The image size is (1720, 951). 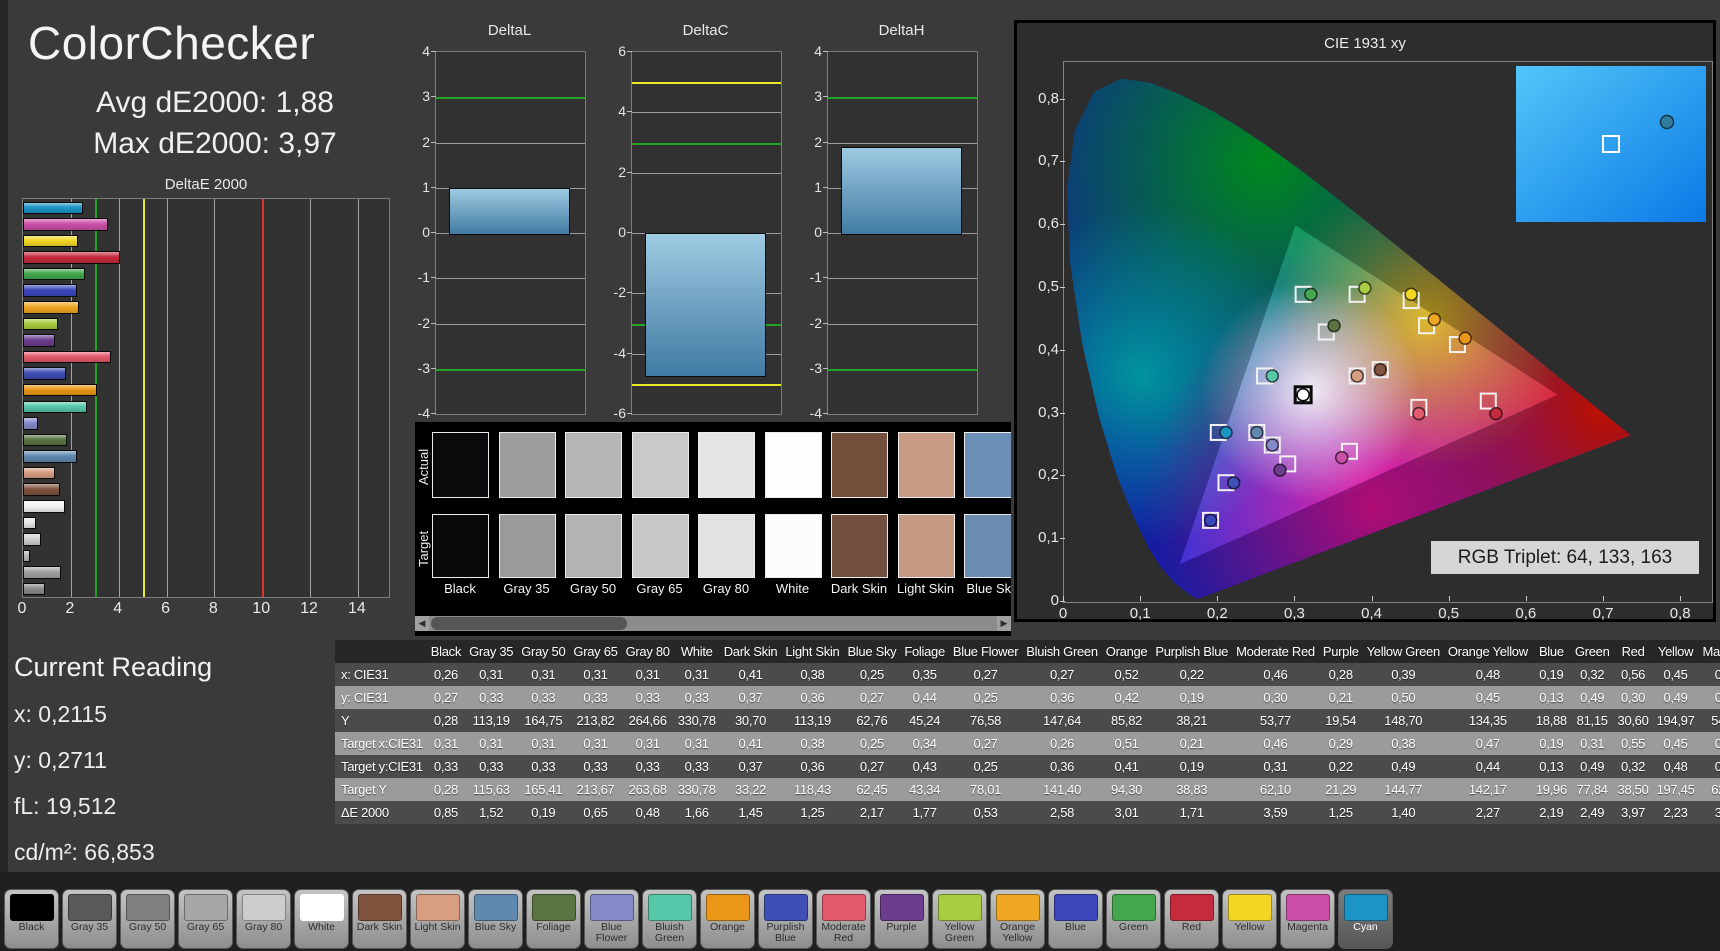 What do you see at coordinates (985, 674) in the screenshot?
I see `table-cell: 0,27` at bounding box center [985, 674].